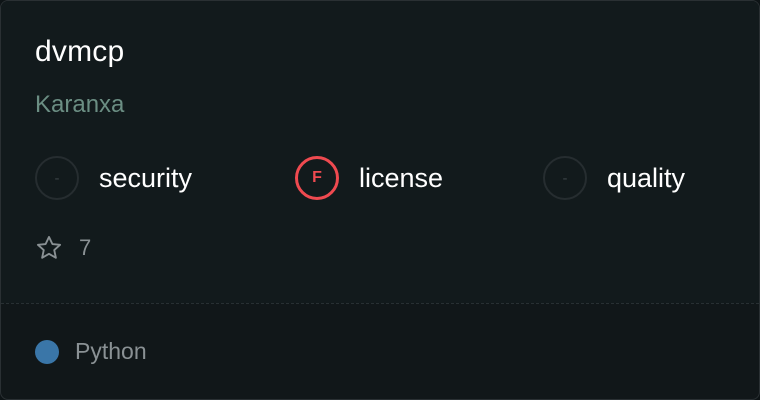 This screenshot has height=400, width=760. I want to click on repo-name-link: dvmcp, so click(79, 52).